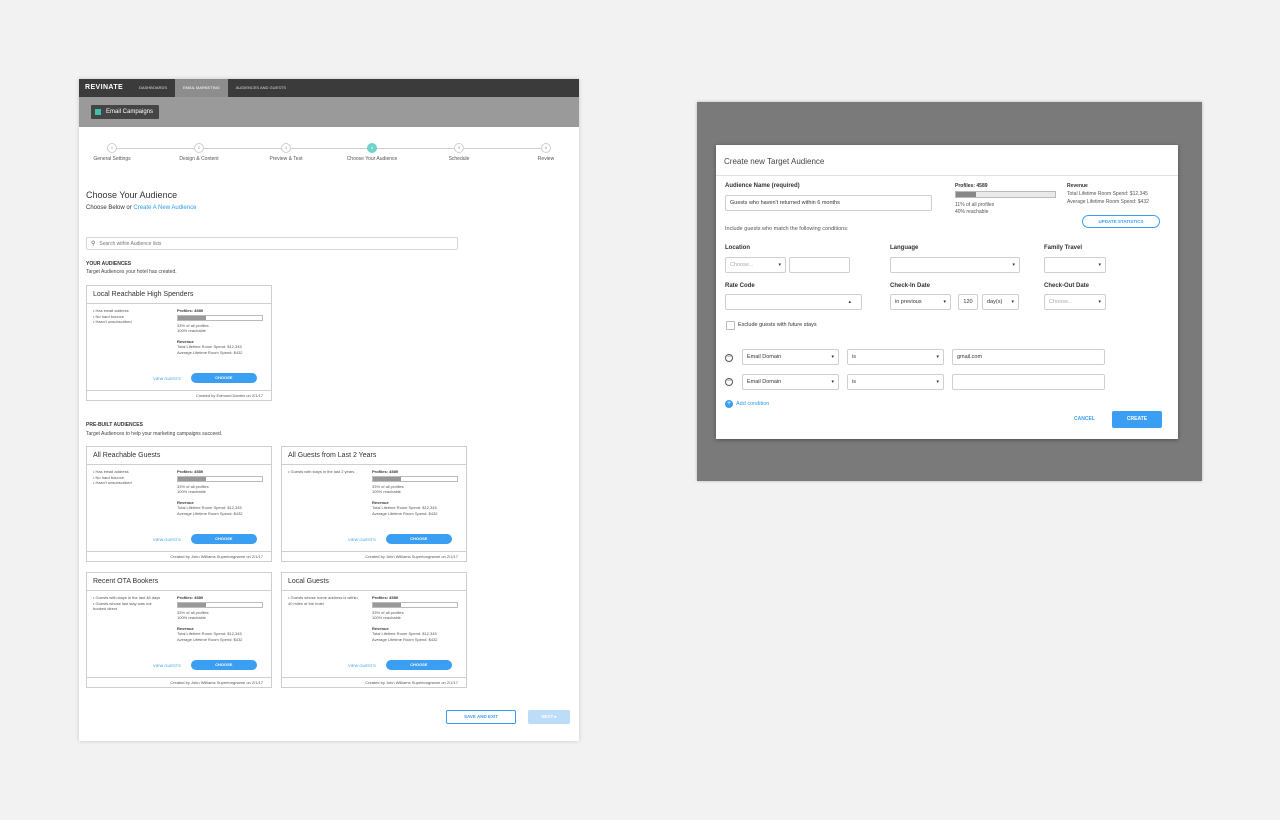  I want to click on condition-value-input: gmail.com, so click(1028, 357).